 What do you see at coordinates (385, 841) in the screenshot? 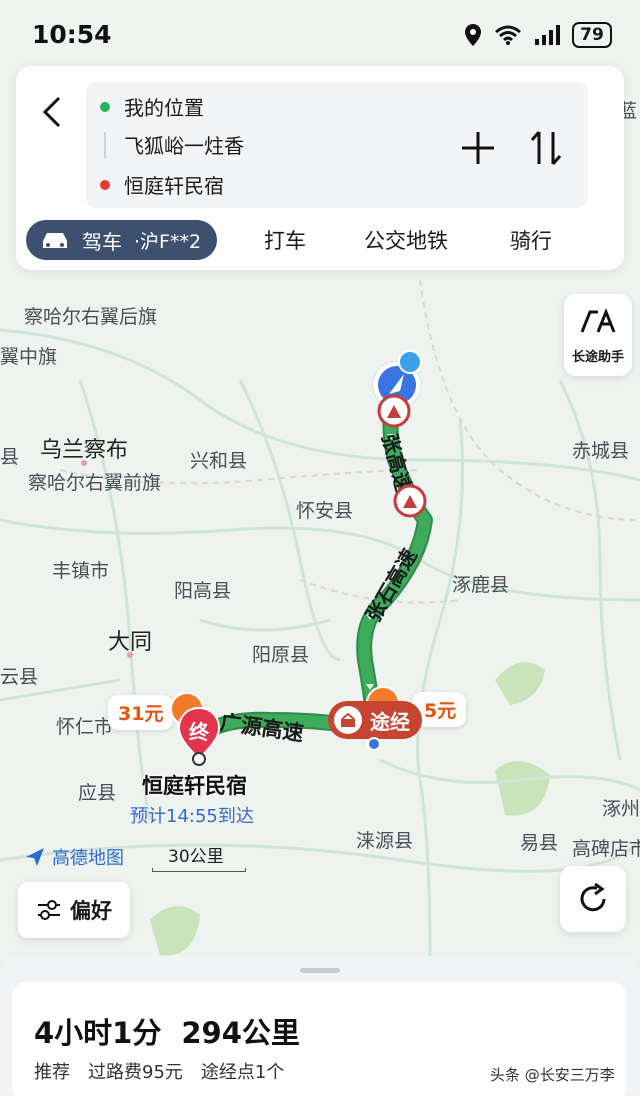
I see `map-label: 涞源县` at bounding box center [385, 841].